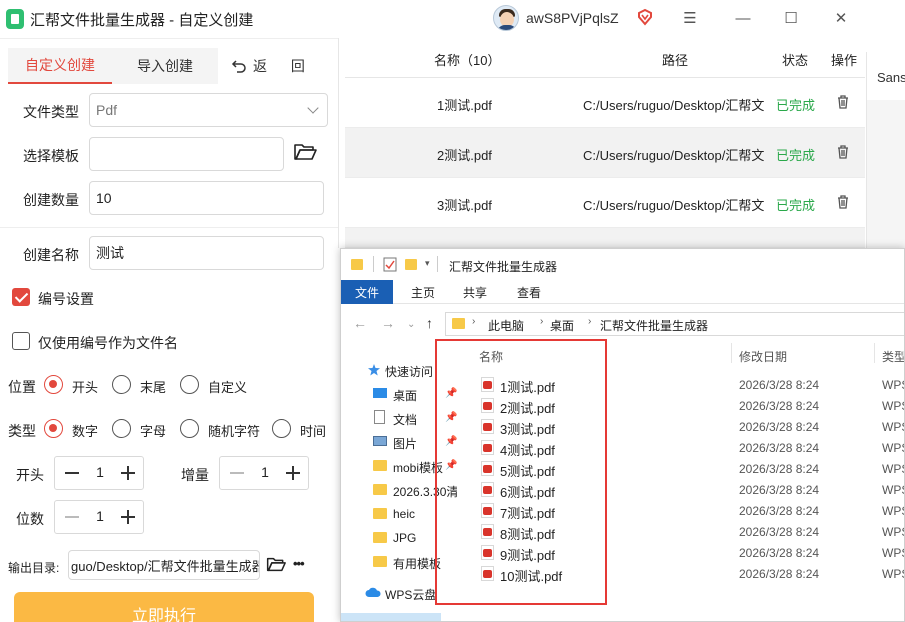  I want to click on count-input: 10, so click(206, 198).